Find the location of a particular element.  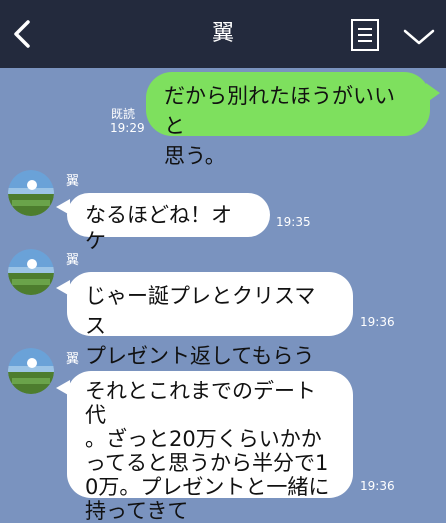

read-receipt: 既読 is located at coordinates (123, 114).